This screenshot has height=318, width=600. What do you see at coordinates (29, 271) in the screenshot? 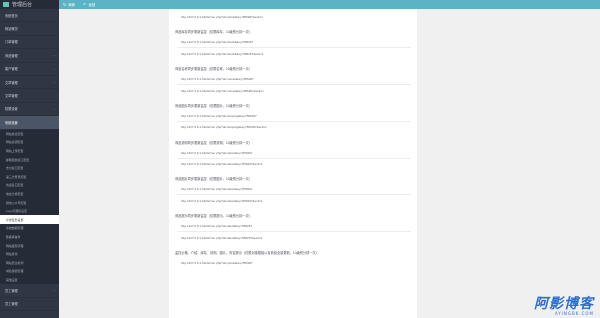
I see `submenu-item: 域名授权管理` at bounding box center [29, 271].